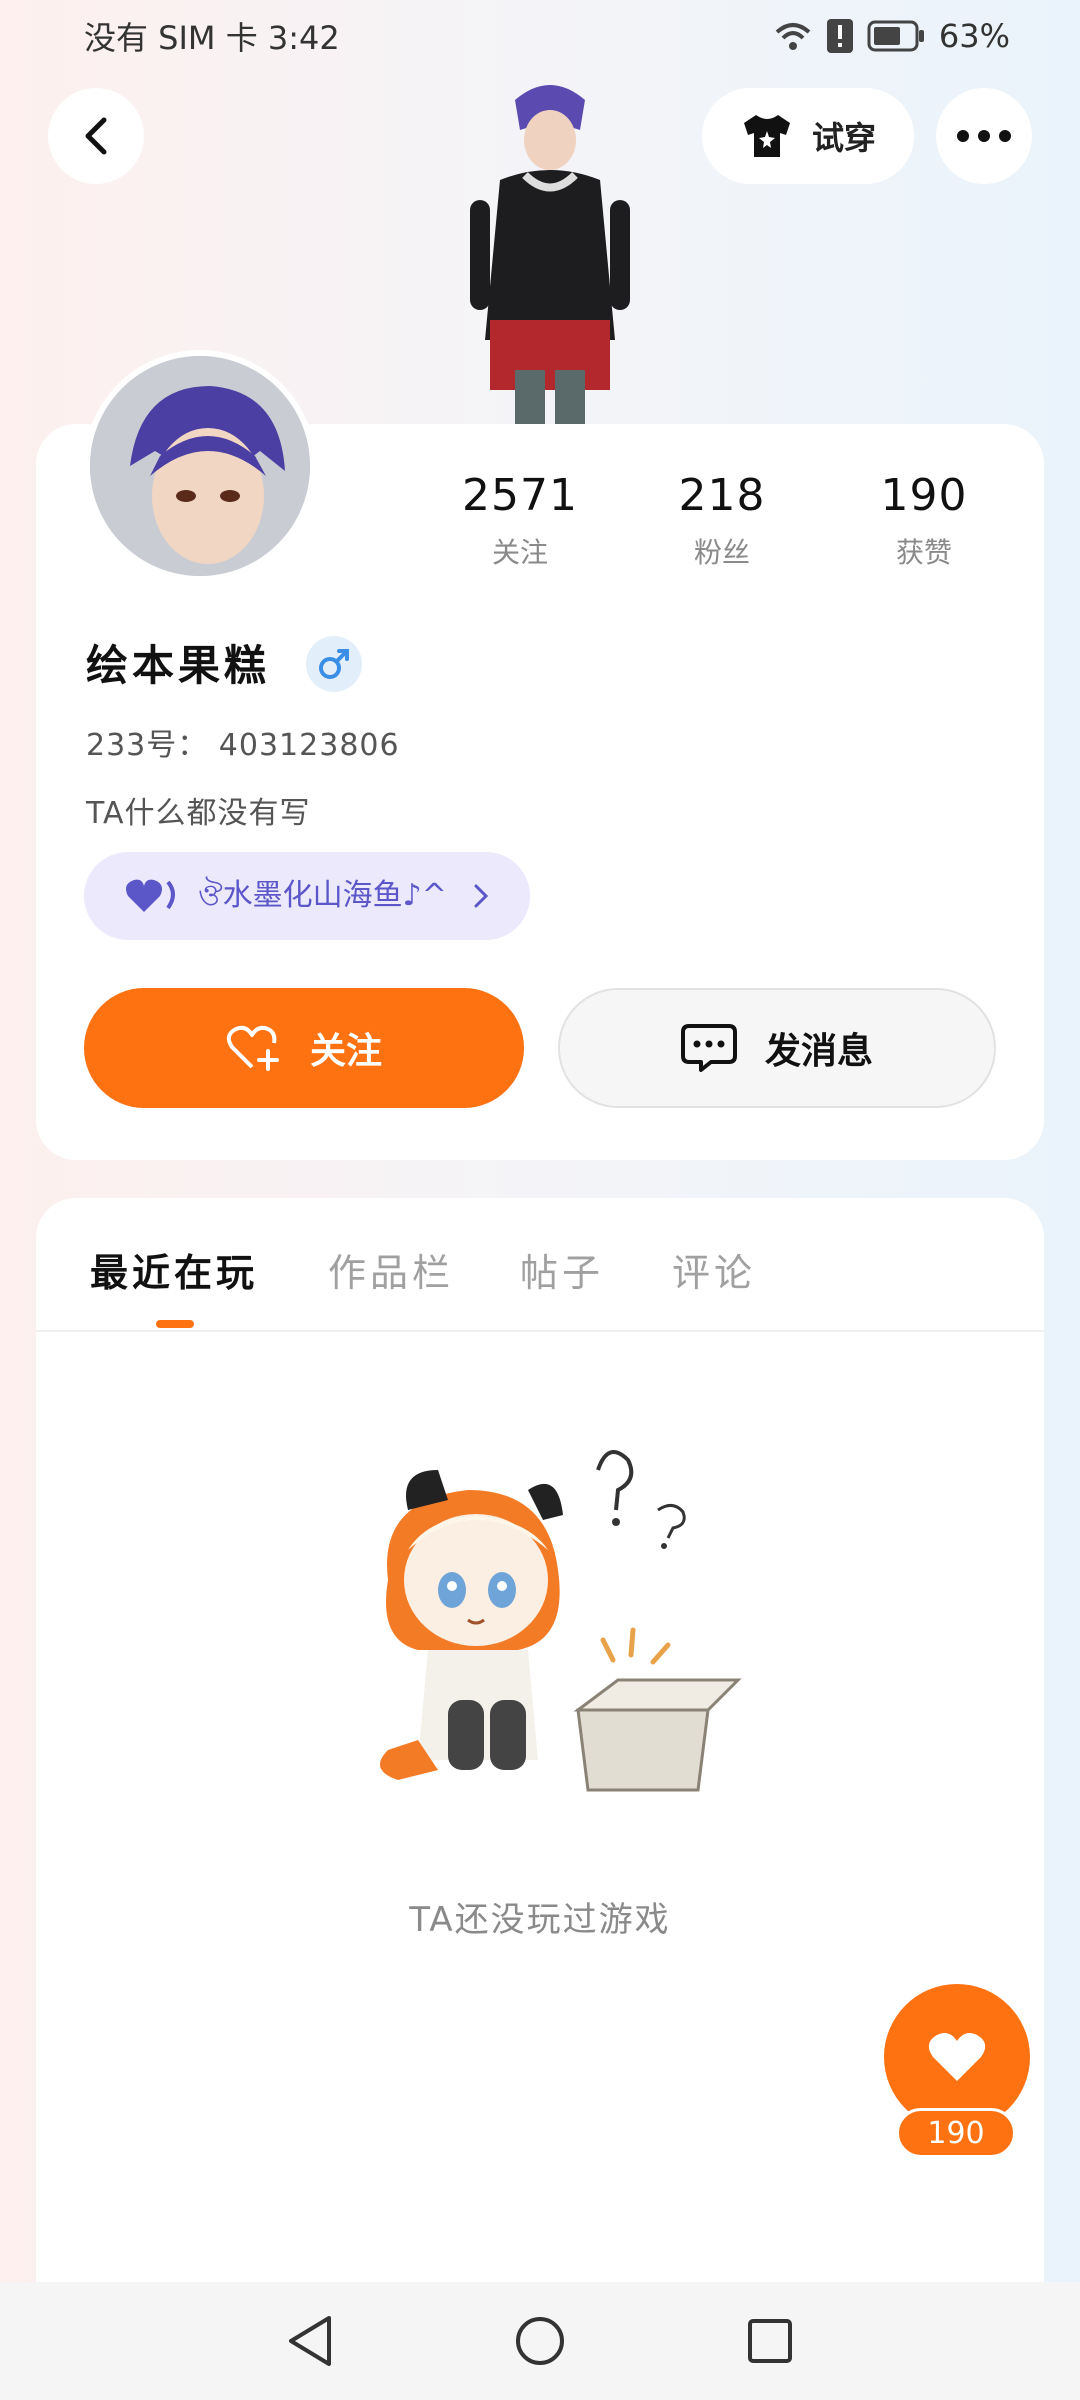 The image size is (1080, 2400). What do you see at coordinates (839, 36) in the screenshot?
I see `alert-icon` at bounding box center [839, 36].